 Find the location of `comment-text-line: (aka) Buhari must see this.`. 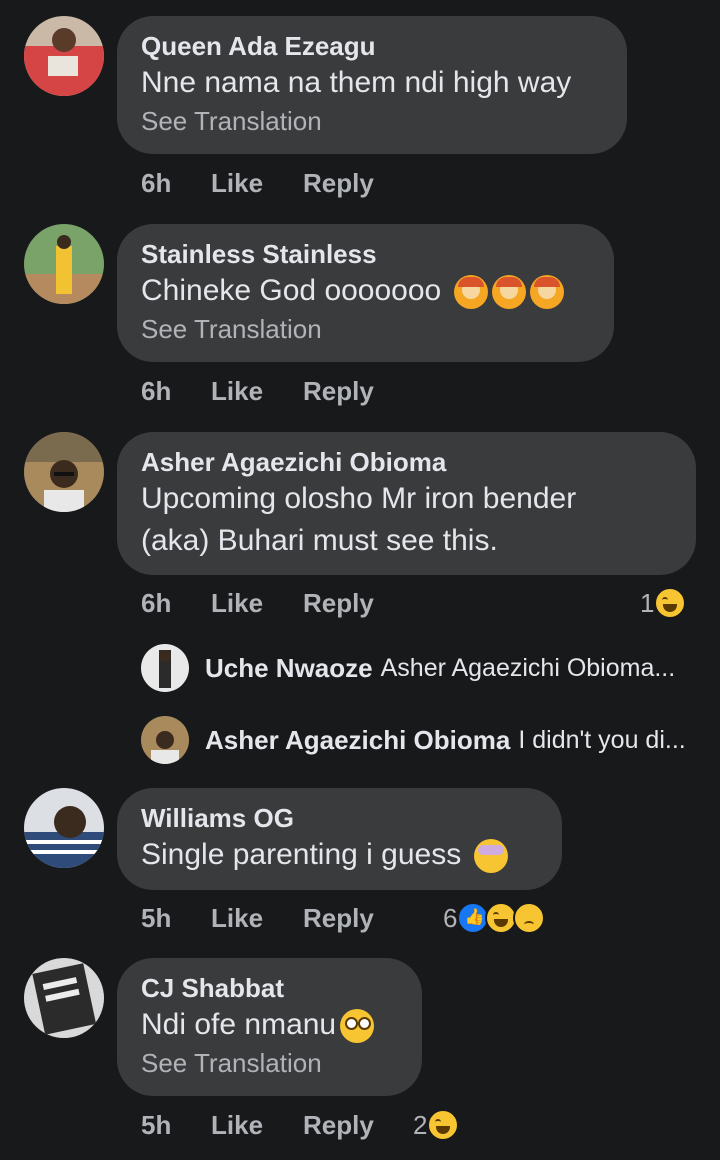

comment-text-line: (aka) Buhari must see this. is located at coordinates (319, 540).